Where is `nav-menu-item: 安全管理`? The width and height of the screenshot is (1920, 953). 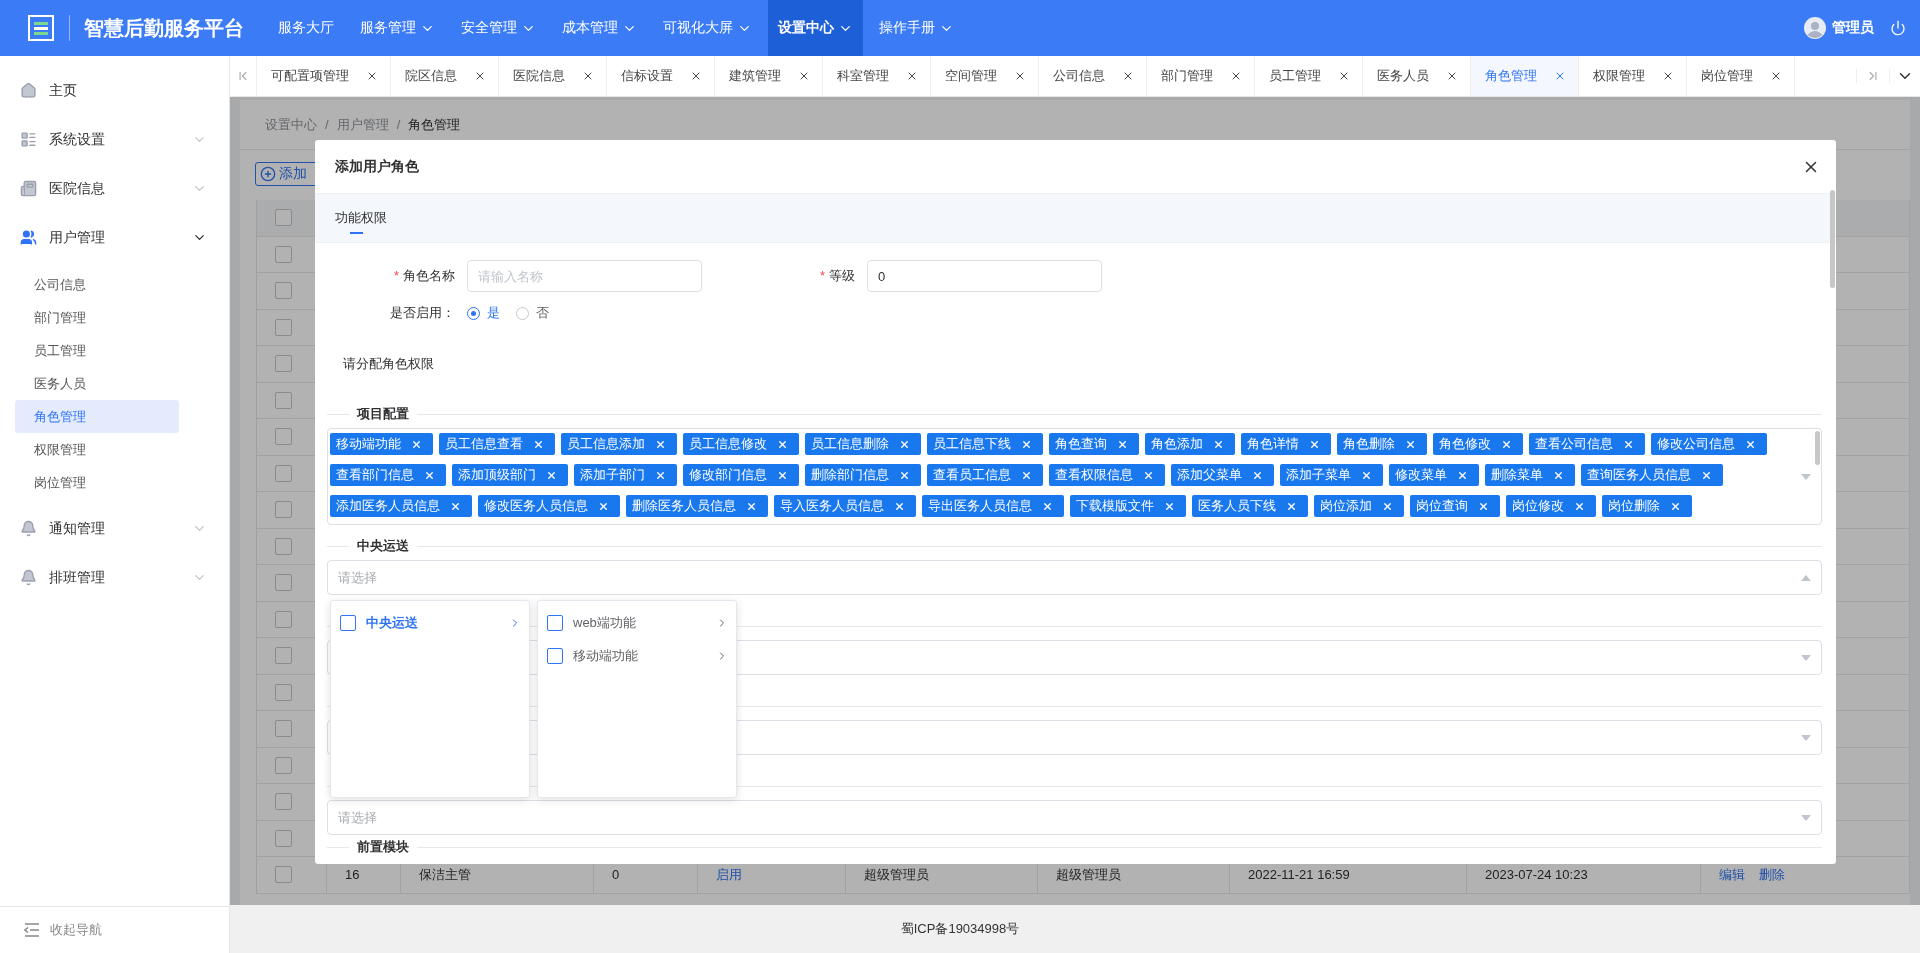
nav-menu-item: 安全管理 is located at coordinates (498, 28).